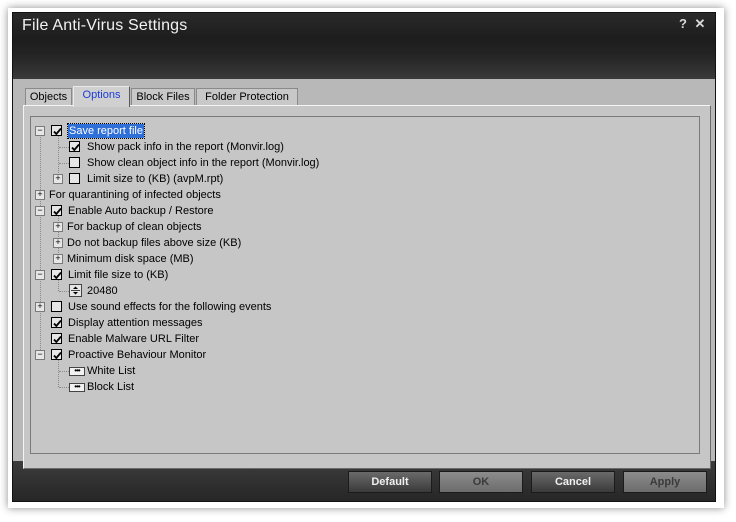  What do you see at coordinates (361, 131) in the screenshot?
I see `tree-item-save-report: − Save report file` at bounding box center [361, 131].